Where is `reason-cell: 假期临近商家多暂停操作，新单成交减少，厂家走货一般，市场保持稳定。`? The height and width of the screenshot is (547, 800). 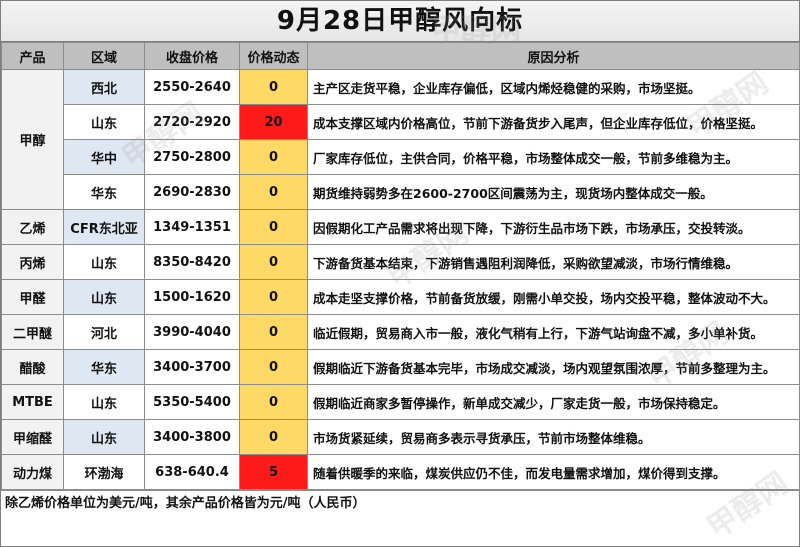 reason-cell: 假期临近商家多暂停操作，新单成交减少，厂家走货一般，市场保持稳定。 is located at coordinates (553, 402).